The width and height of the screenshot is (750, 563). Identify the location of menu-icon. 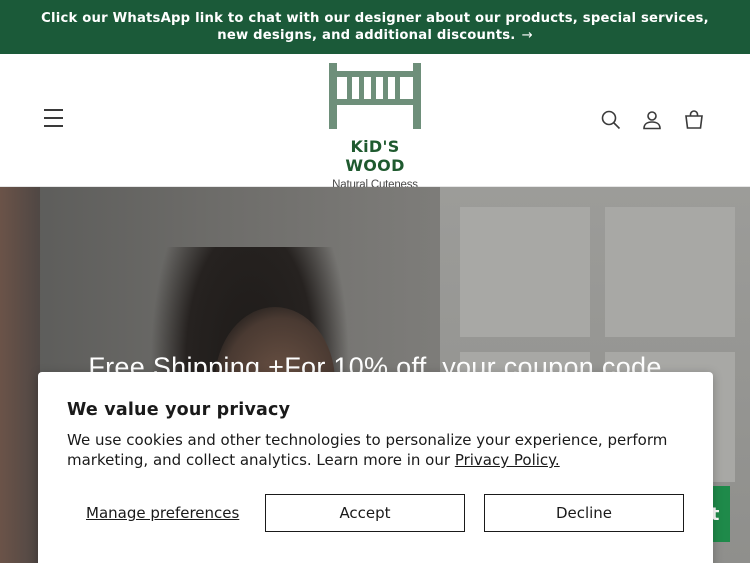
(56, 120).